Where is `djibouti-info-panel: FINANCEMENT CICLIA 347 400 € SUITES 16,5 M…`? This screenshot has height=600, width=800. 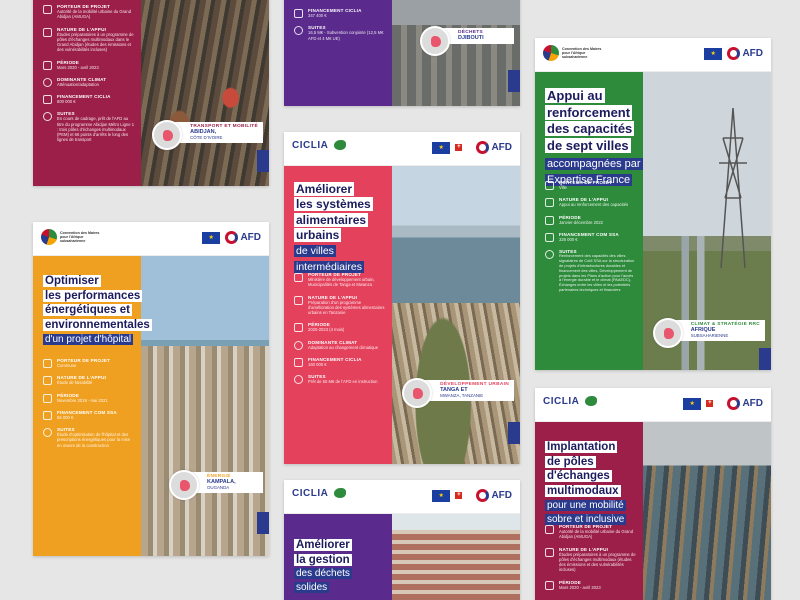
djibouti-info-panel: FINANCEMENT CICLIA 347 400 € SUITES 16,5 M… is located at coordinates (338, 53).